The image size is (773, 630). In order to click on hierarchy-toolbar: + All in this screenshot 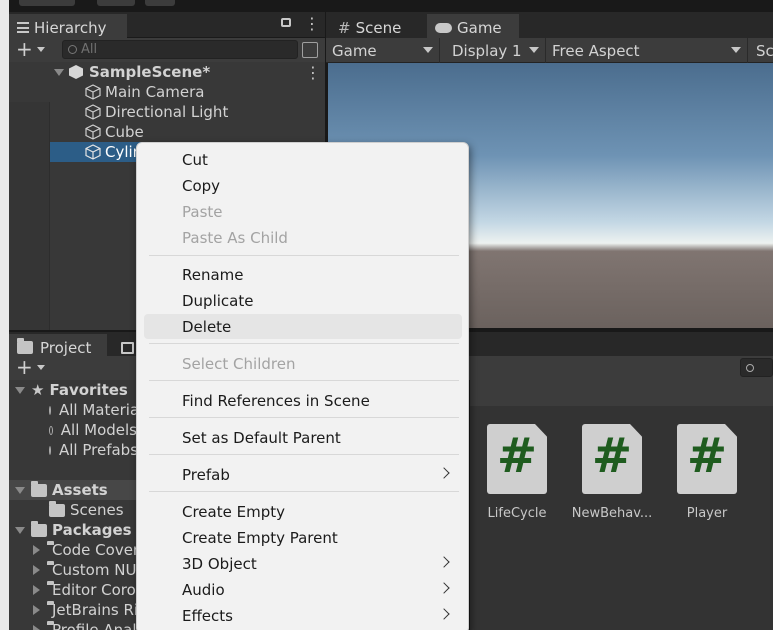, I will do `click(167, 49)`.